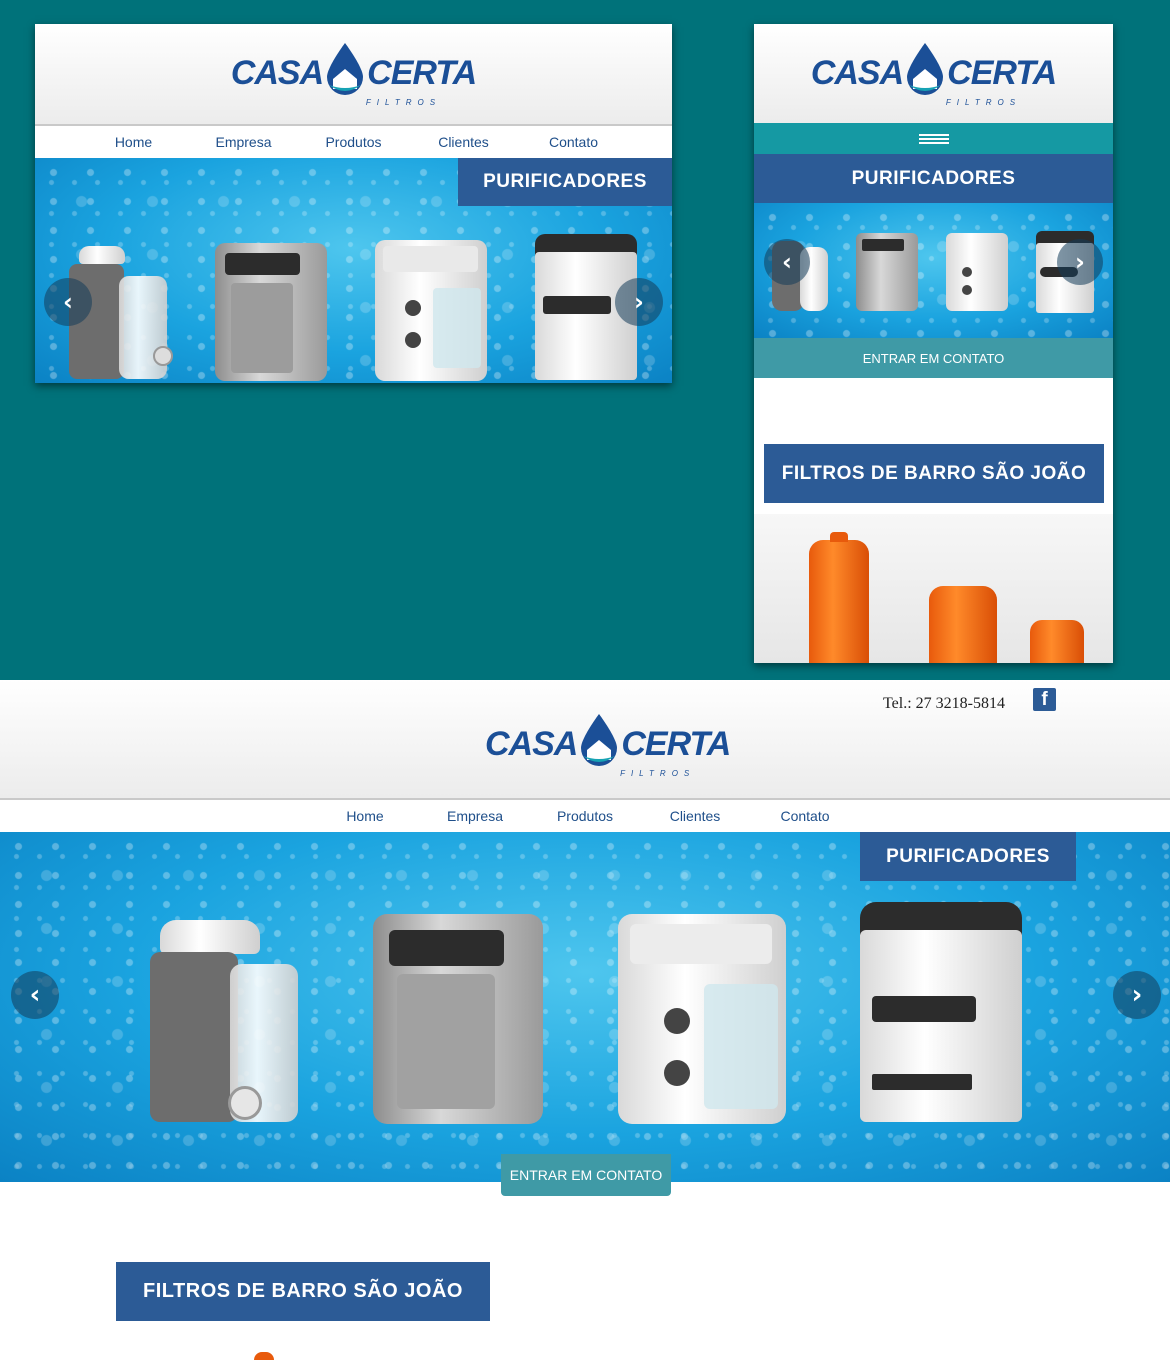 The image size is (1170, 1360). What do you see at coordinates (944, 703) in the screenshot?
I see `phone-number: Tel.: 27 3218-5814` at bounding box center [944, 703].